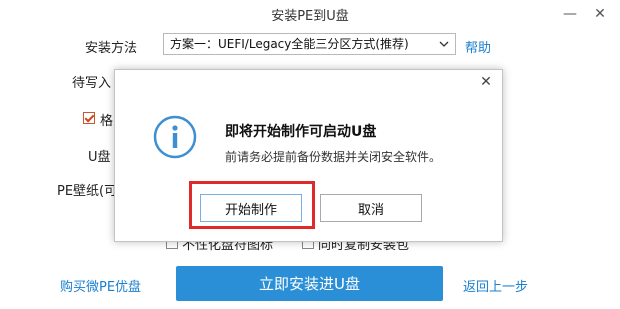  Describe the element at coordinates (100, 285) in the screenshot. I see `buy-wepe-usb-link: 购买微PE优盘` at that location.